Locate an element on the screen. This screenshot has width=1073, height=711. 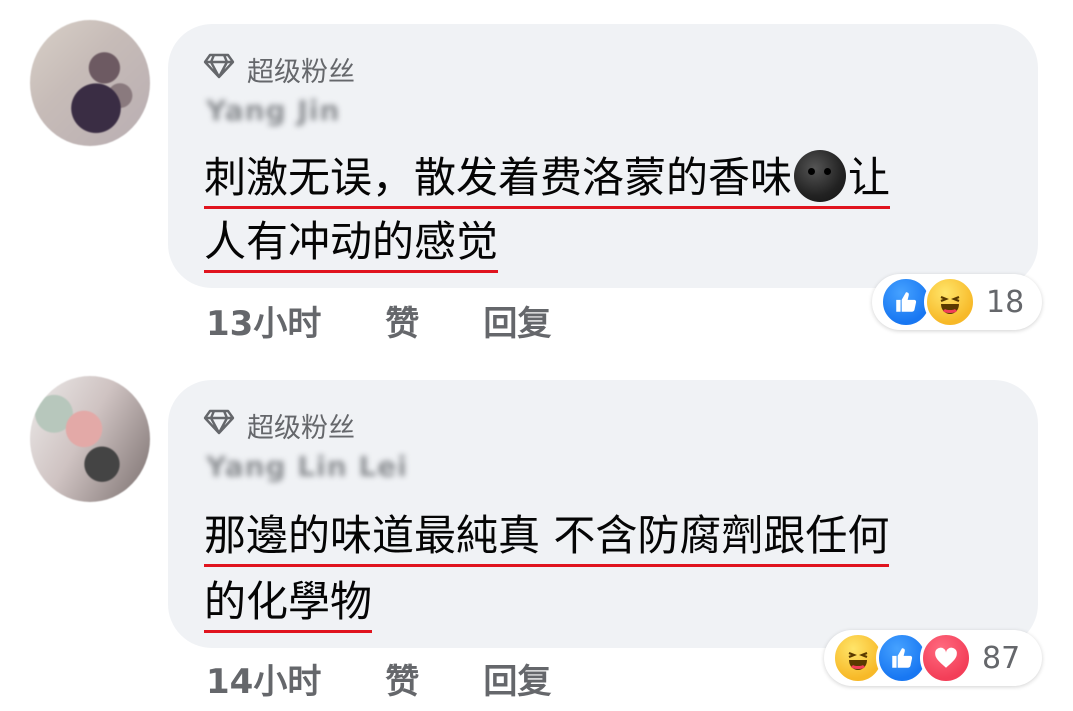
reaction-summary: 18 is located at coordinates (957, 302).